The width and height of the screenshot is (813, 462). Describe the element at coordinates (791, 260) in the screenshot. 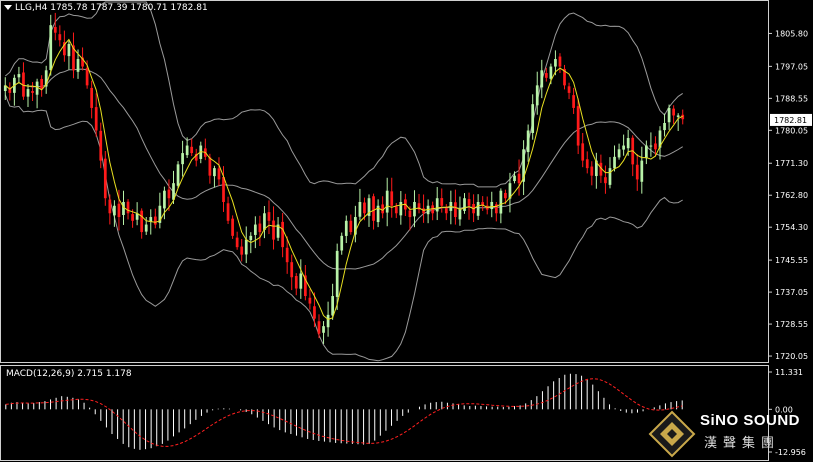

I see `price-tick-label: 1745.55` at that location.